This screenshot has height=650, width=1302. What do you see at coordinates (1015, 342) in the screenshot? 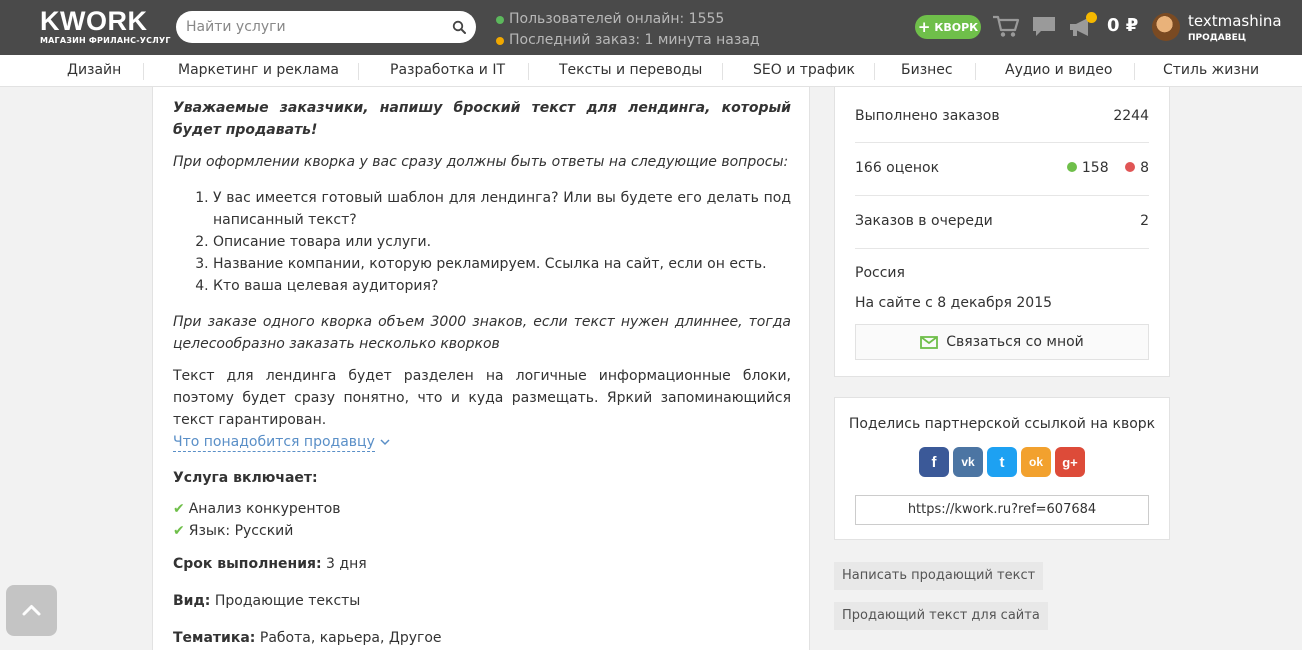
I see `contact-button-label: Связаться со мной` at bounding box center [1015, 342].